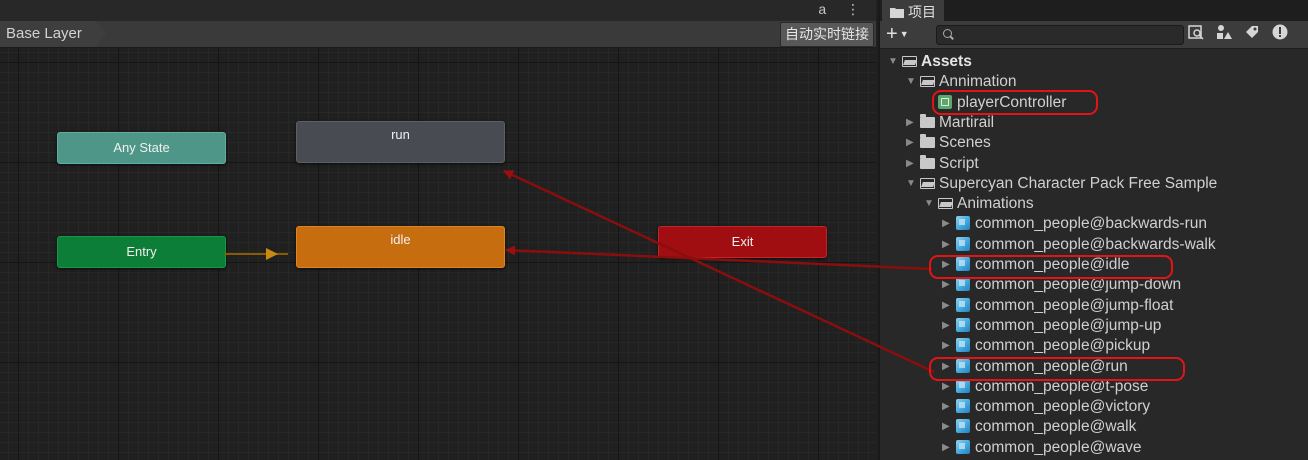 Image resolution: width=1308 pixels, height=460 pixels. Describe the element at coordinates (1078, 285) in the screenshot. I see `tree-item-label: common_people@jump-down` at that location.